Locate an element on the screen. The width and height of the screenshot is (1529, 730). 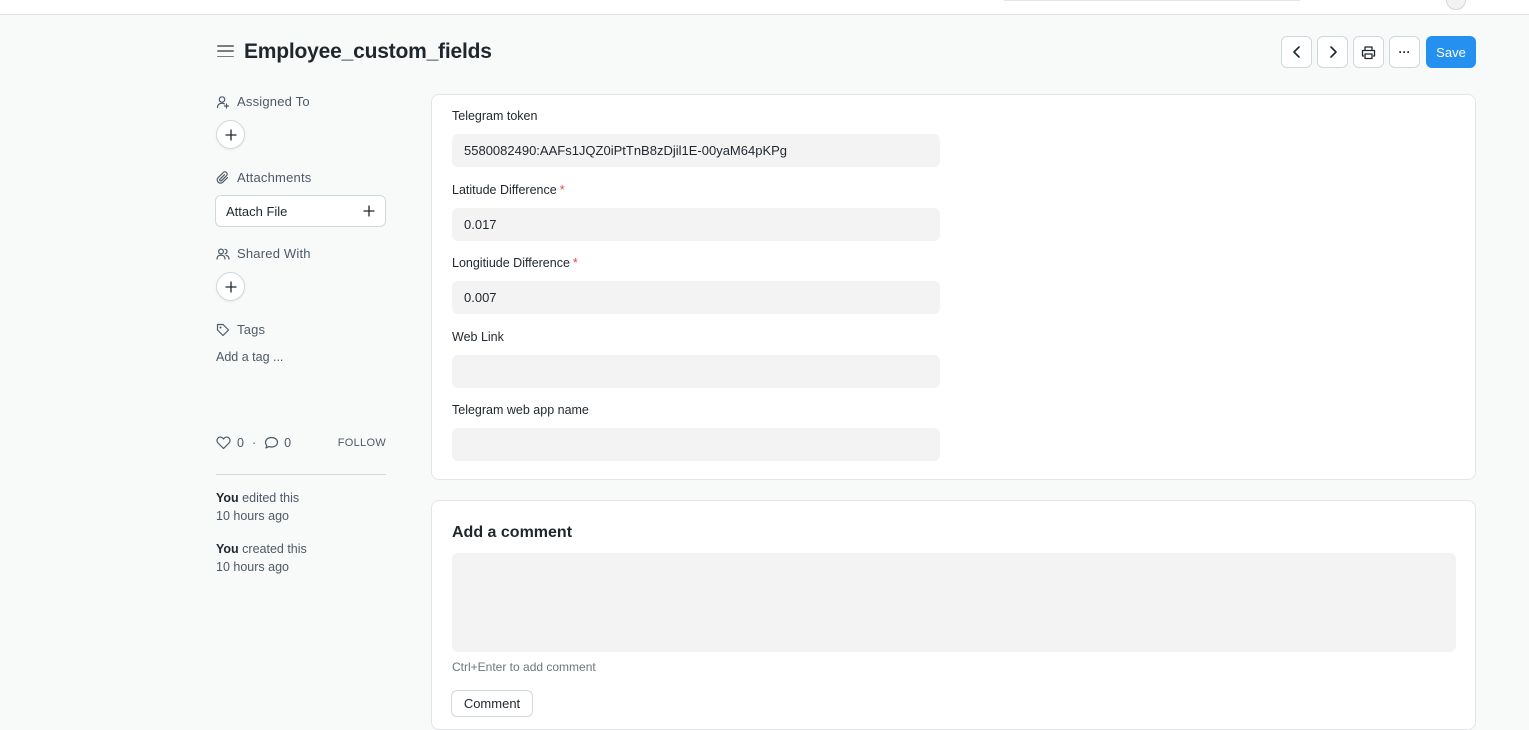
next-doc-button is located at coordinates (1332, 52).